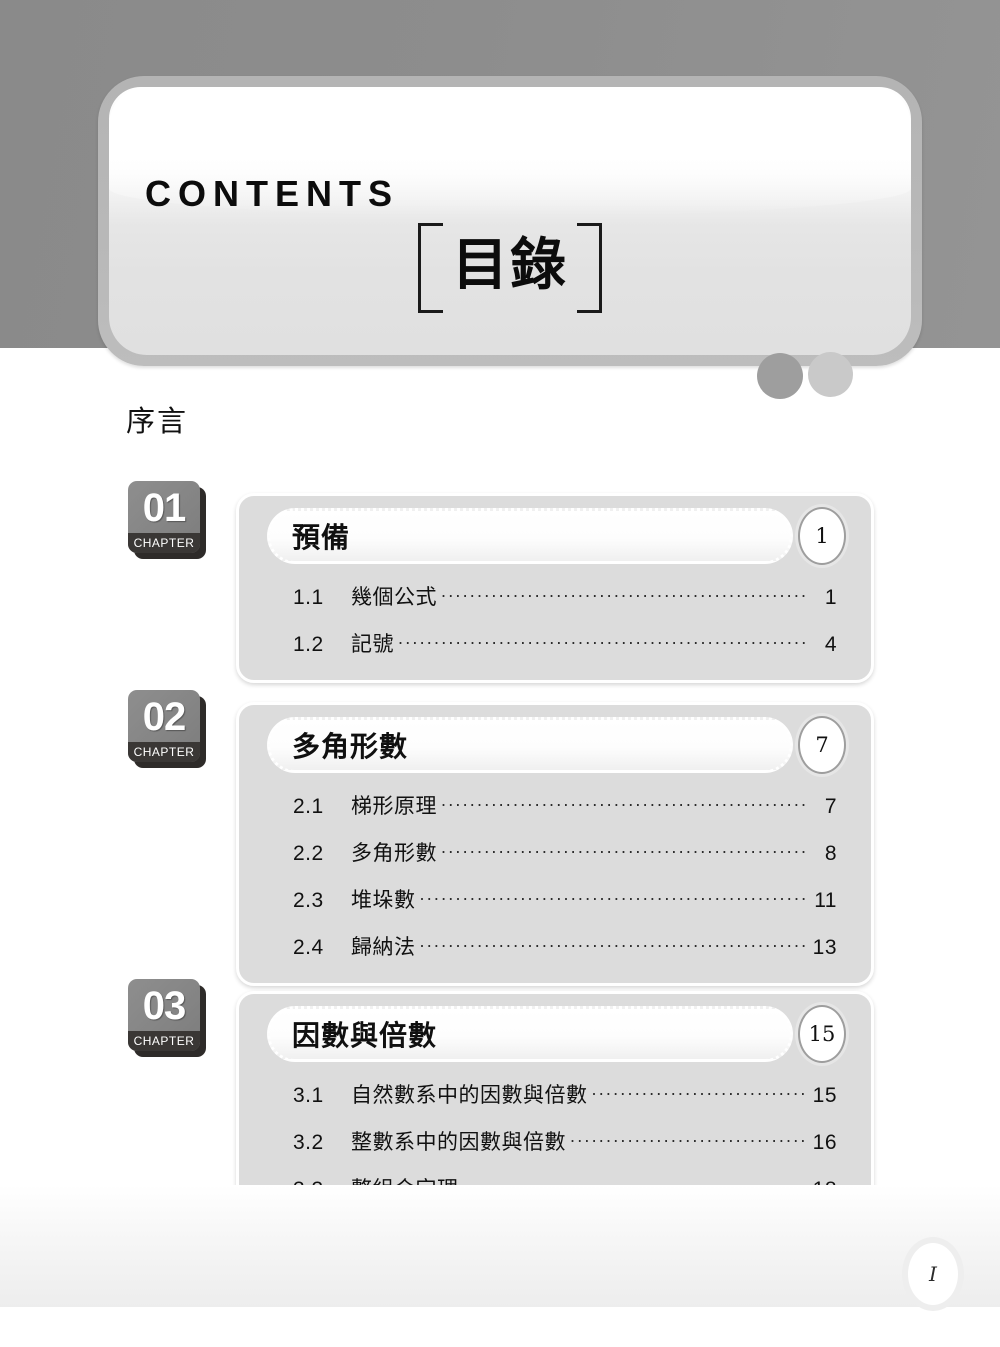 Image resolution: width=1000 pixels, height=1347 pixels. Describe the element at coordinates (830, 644) in the screenshot. I see `section-page: 4` at that location.